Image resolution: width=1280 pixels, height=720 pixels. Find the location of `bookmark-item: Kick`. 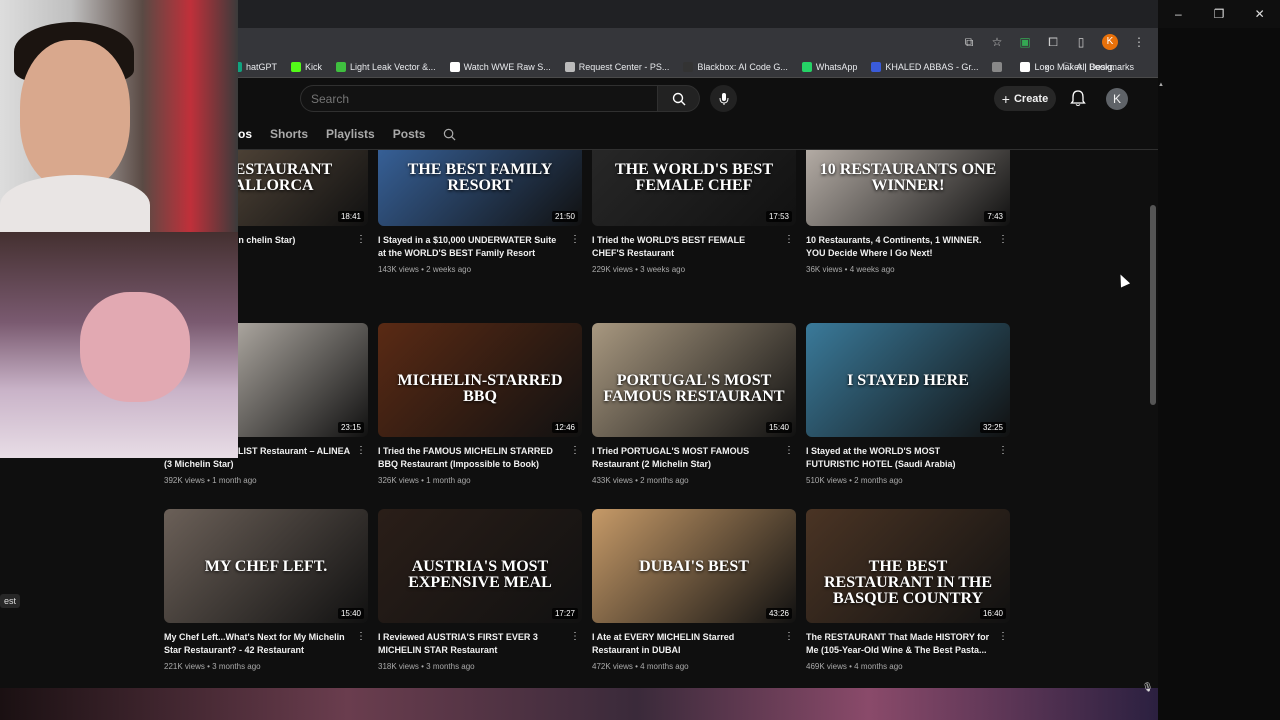

bookmark-item: Kick is located at coordinates (307, 66).